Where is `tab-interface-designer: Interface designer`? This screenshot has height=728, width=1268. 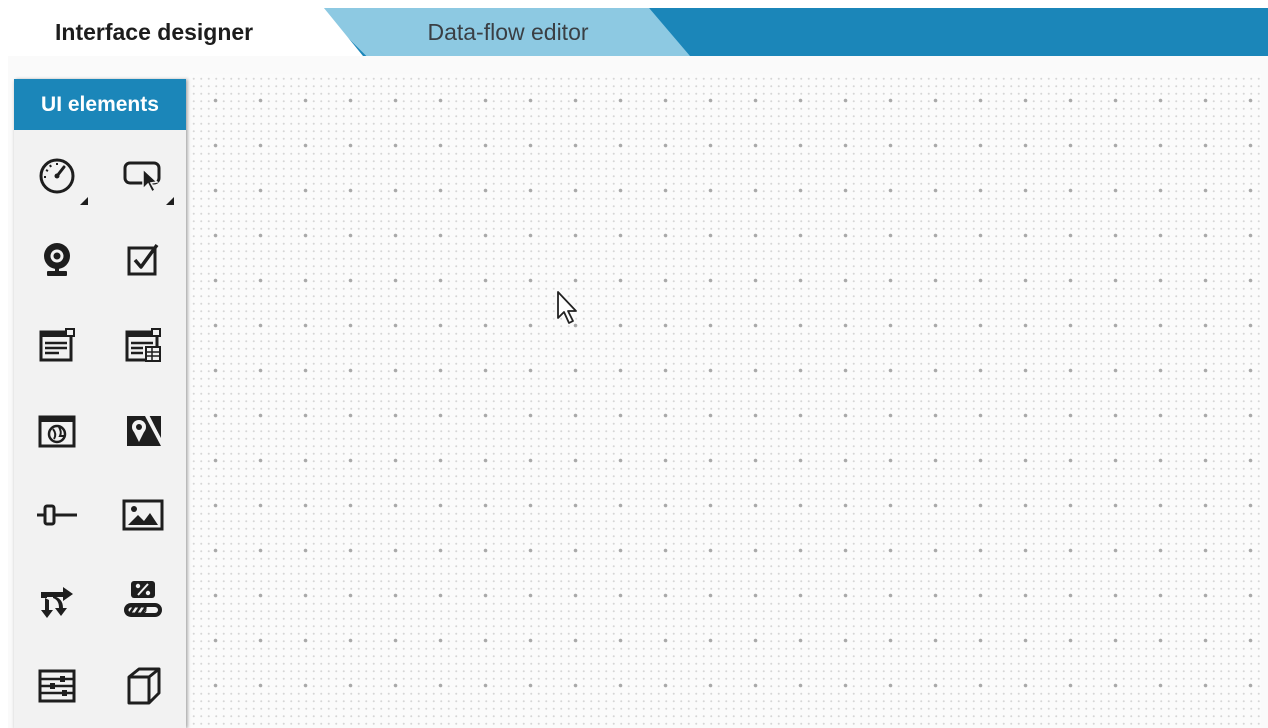
tab-interface-designer: Interface designer is located at coordinates (185, 32).